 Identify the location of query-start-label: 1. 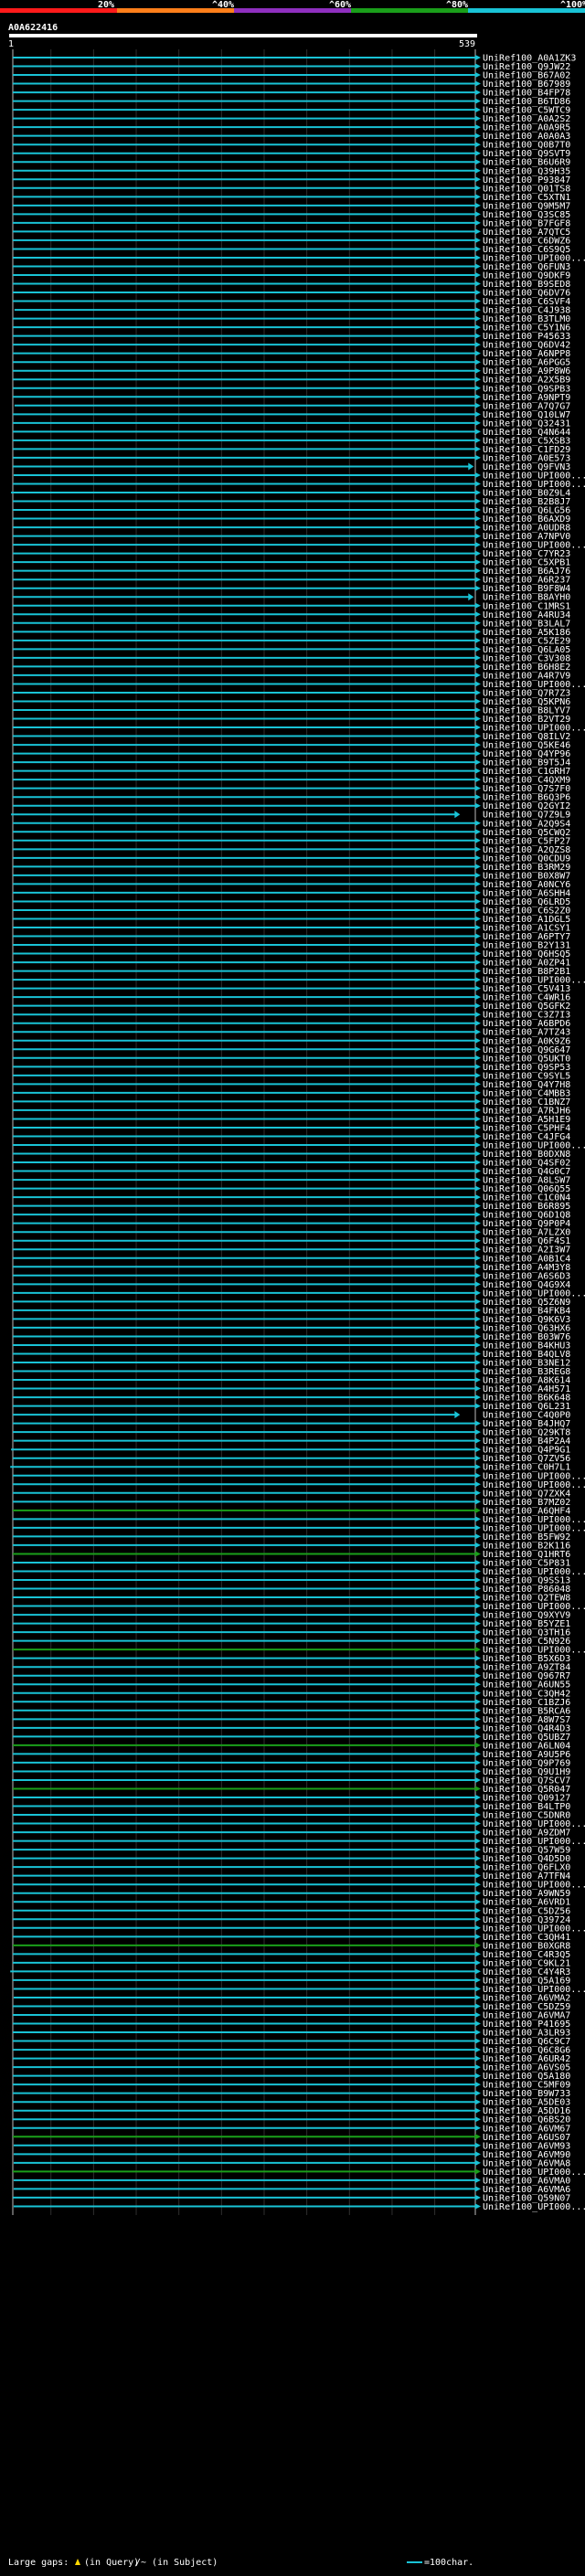
(11, 44).